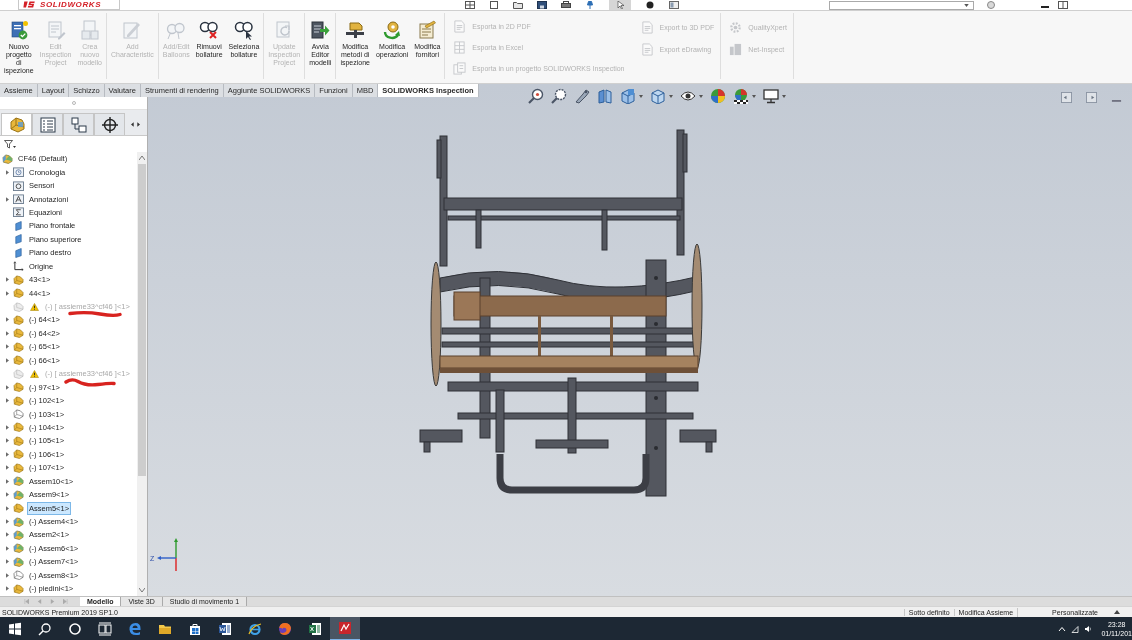 This screenshot has width=1132, height=640. I want to click on window-grid-icon, so click(470, 5).